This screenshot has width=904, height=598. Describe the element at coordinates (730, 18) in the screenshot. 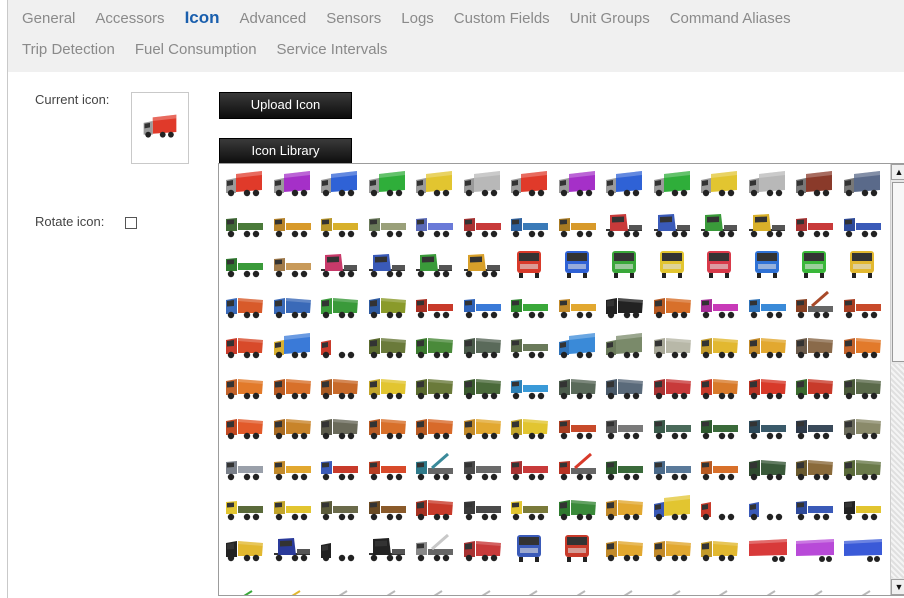

I see `tab-command-aliases: Command Aliases` at that location.